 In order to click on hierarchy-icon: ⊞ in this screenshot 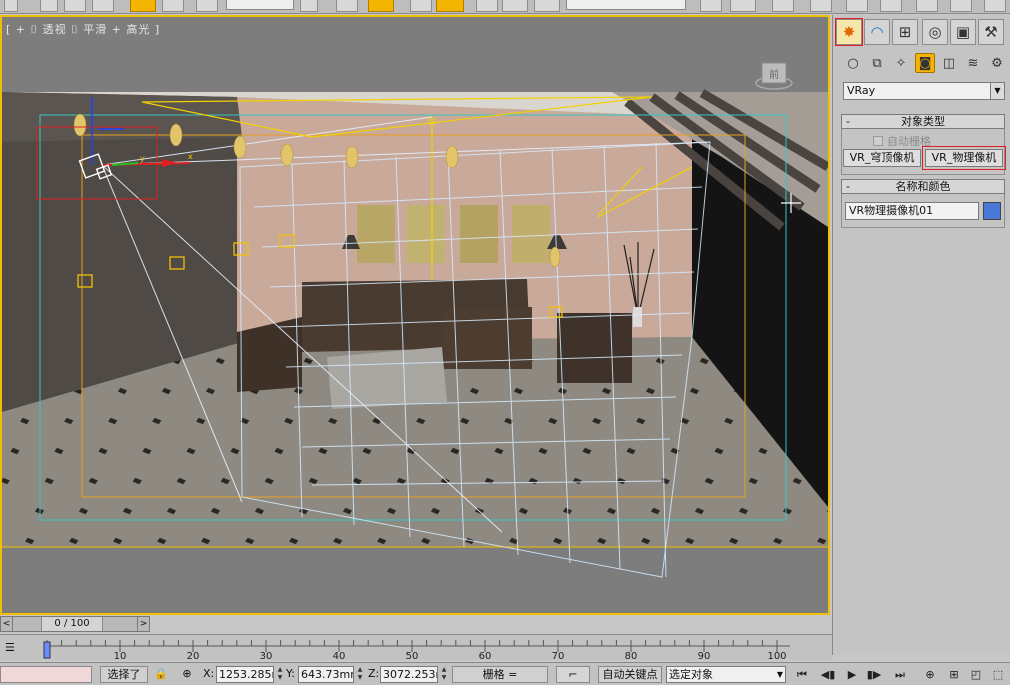, I will do `click(905, 32)`.